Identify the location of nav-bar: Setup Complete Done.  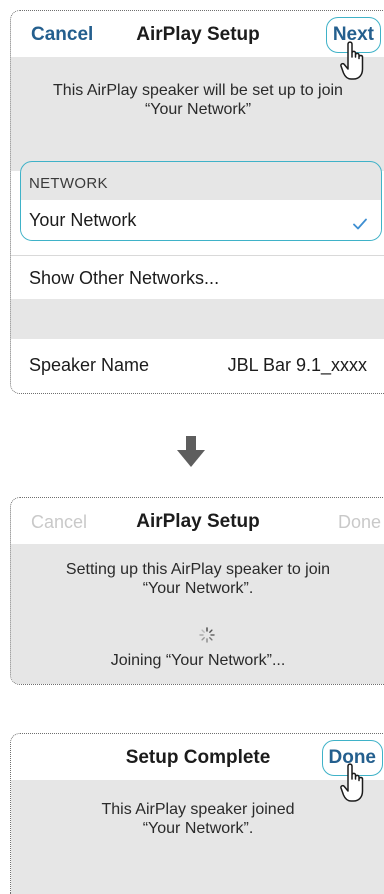
(197, 757).